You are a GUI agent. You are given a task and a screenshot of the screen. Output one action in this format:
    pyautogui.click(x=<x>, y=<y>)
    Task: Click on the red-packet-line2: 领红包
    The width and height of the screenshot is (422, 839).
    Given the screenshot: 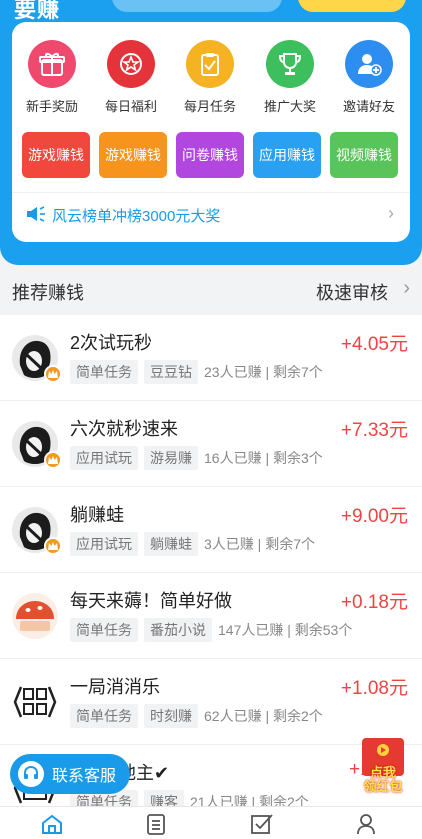 What is the action you would take?
    pyautogui.click(x=383, y=786)
    